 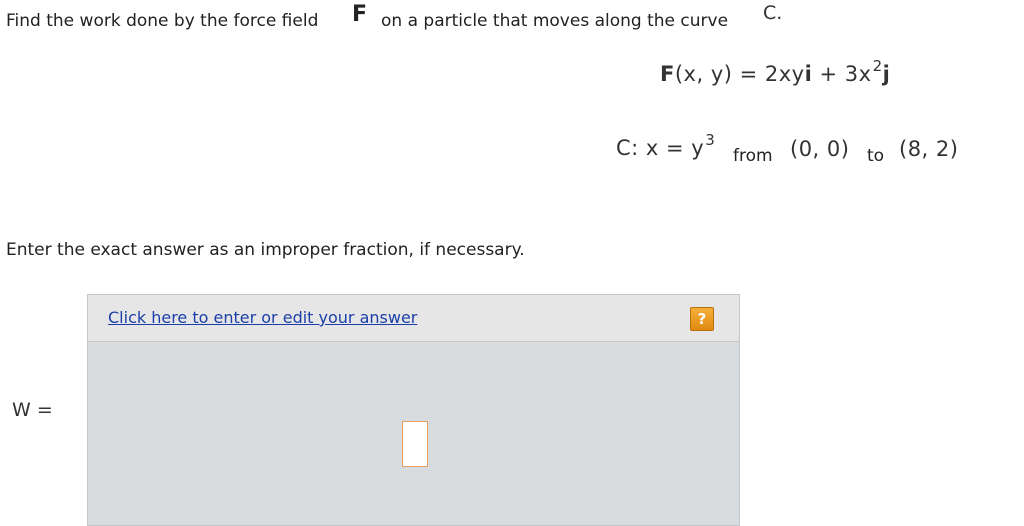 What do you see at coordinates (739, 74) in the screenshot?
I see `force-lhs: (x, y) = 2xy` at bounding box center [739, 74].